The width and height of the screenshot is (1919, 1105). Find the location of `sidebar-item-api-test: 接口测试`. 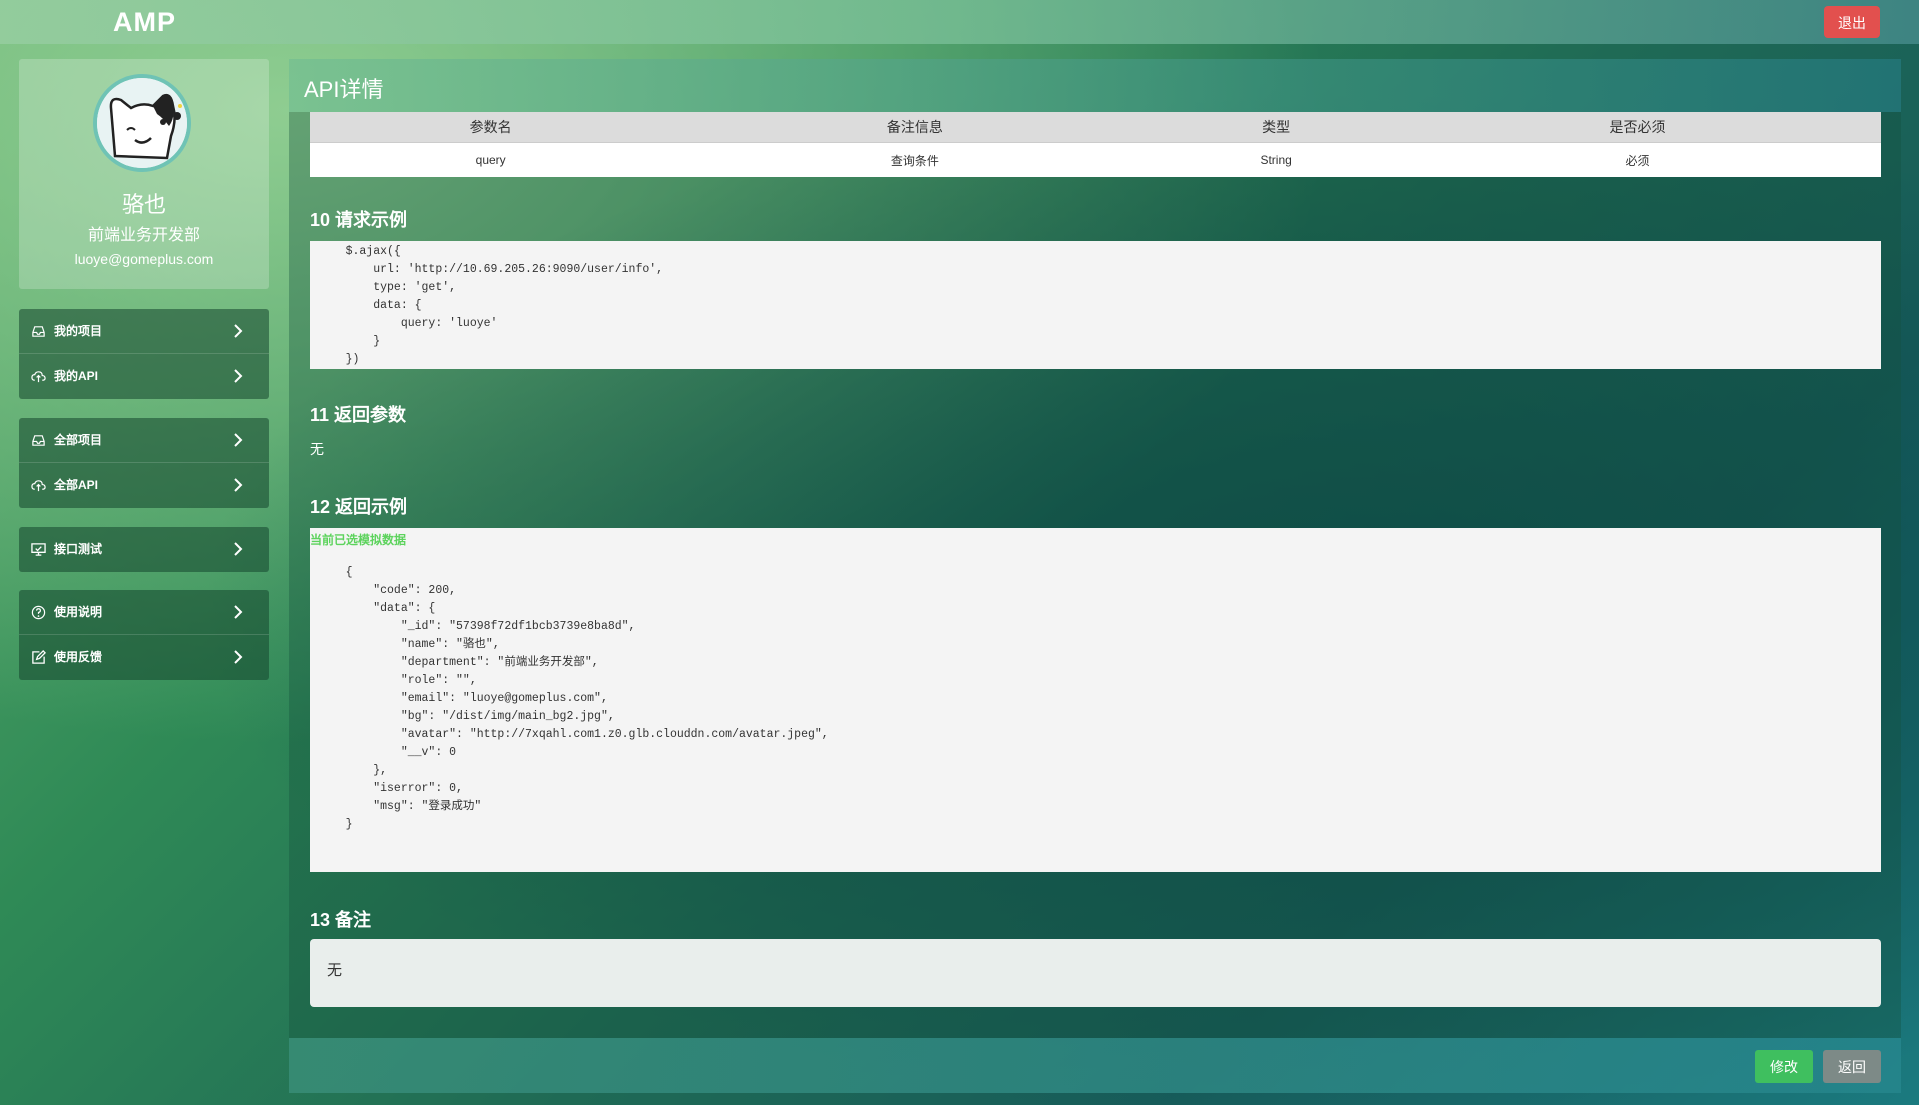

sidebar-item-api-test: 接口测试 is located at coordinates (144, 549).